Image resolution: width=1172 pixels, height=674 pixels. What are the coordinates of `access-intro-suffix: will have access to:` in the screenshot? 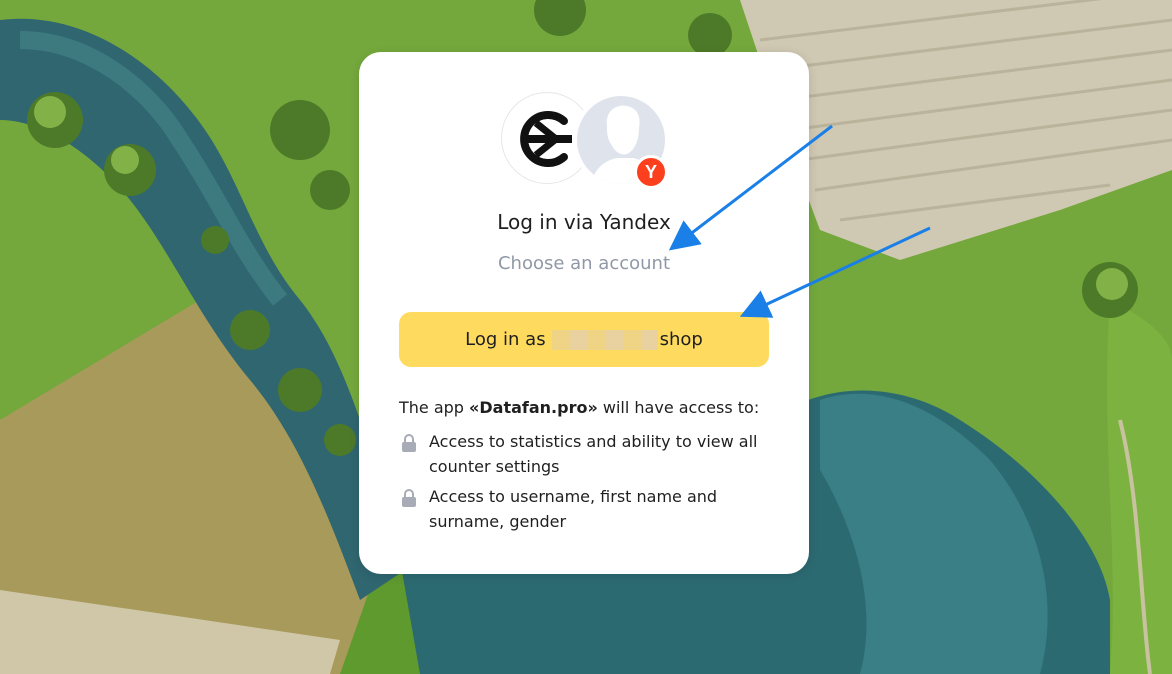 It's located at (678, 407).